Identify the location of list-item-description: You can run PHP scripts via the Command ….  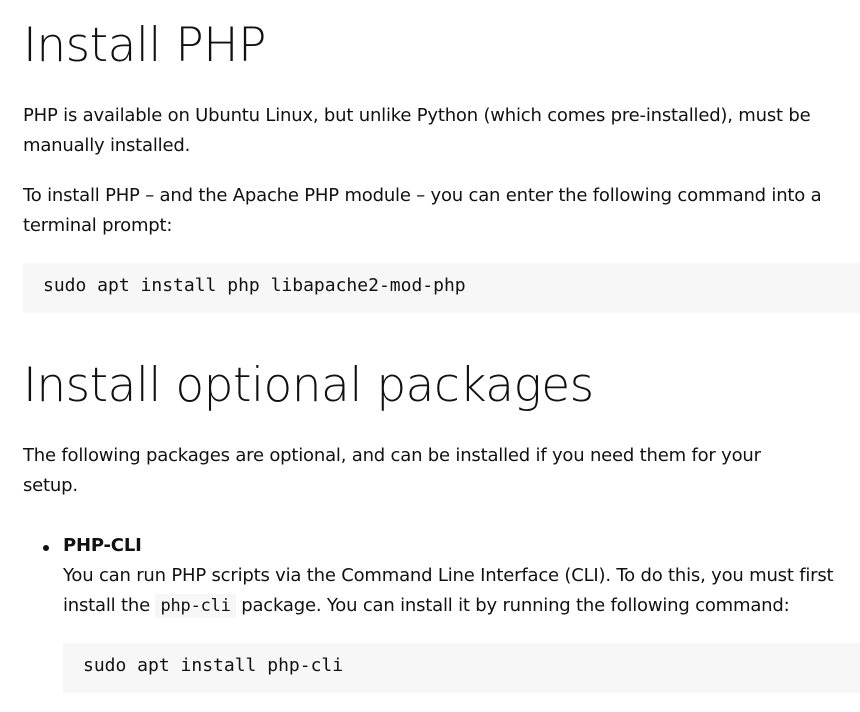
(461, 591).